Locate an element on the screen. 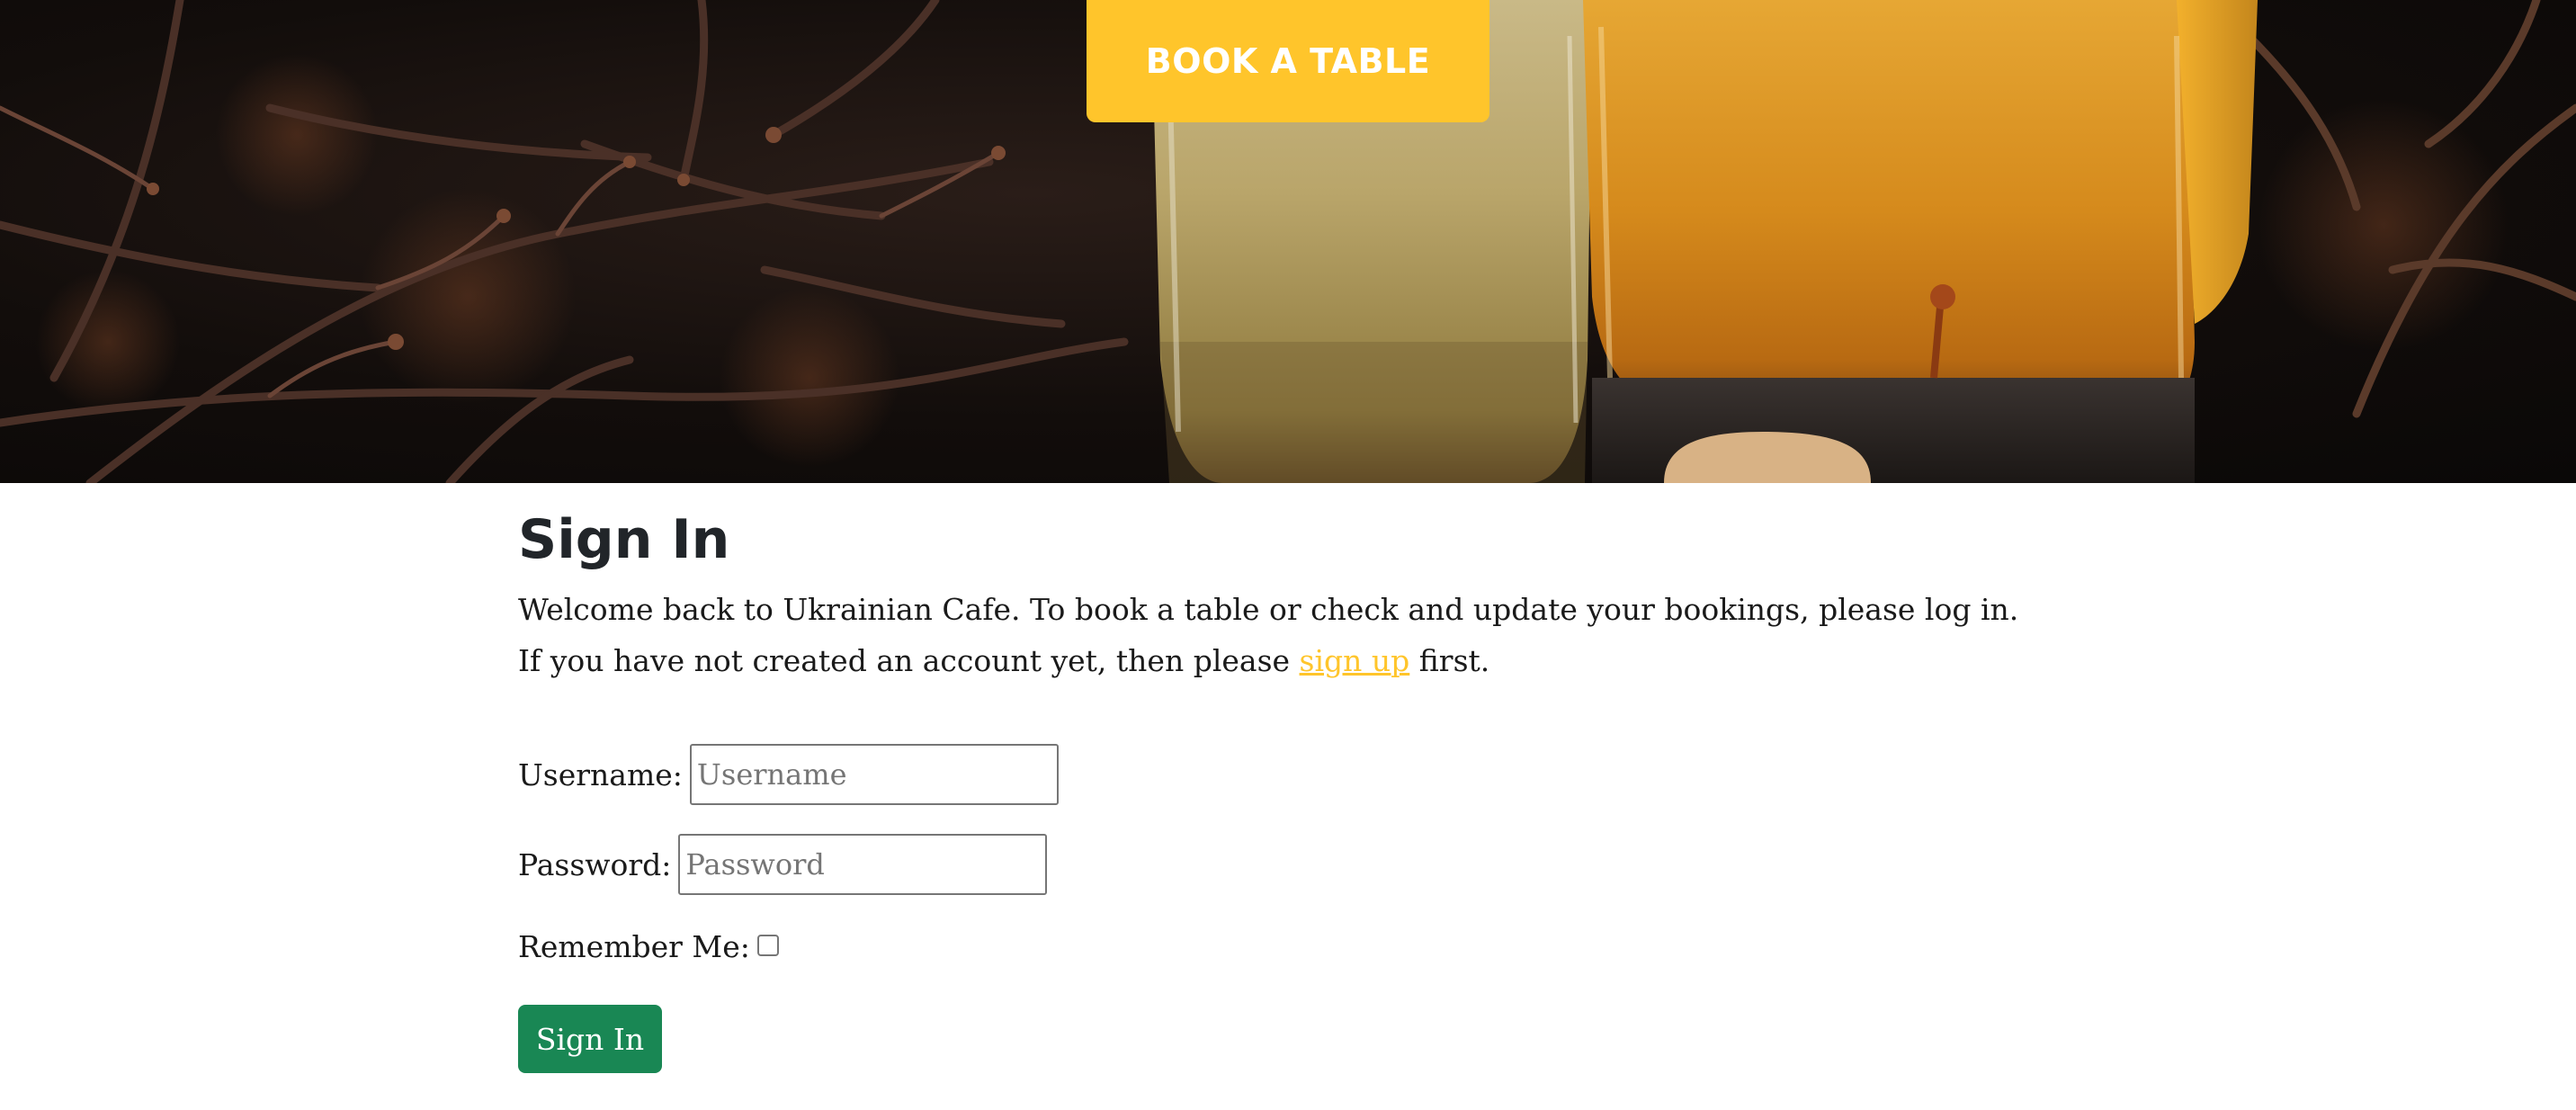 Image resolution: width=2576 pixels, height=1110 pixels. password-input is located at coordinates (863, 864).